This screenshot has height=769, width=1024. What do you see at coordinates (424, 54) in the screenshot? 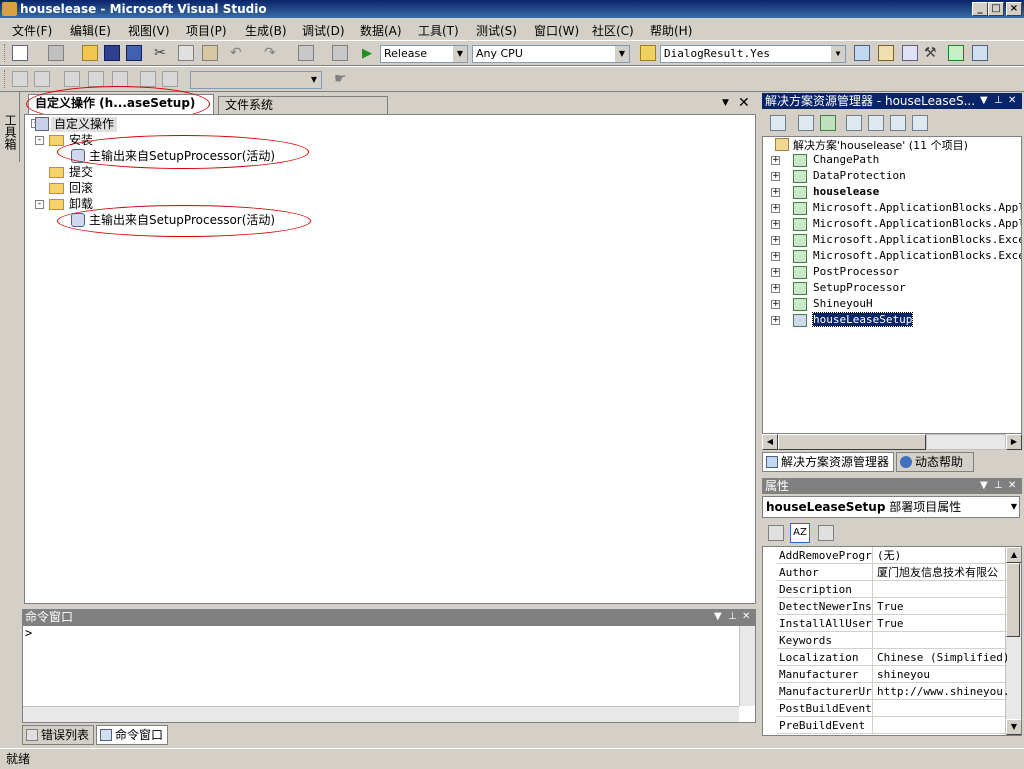
I see `solution-configuration-select: Release ▼` at bounding box center [424, 54].